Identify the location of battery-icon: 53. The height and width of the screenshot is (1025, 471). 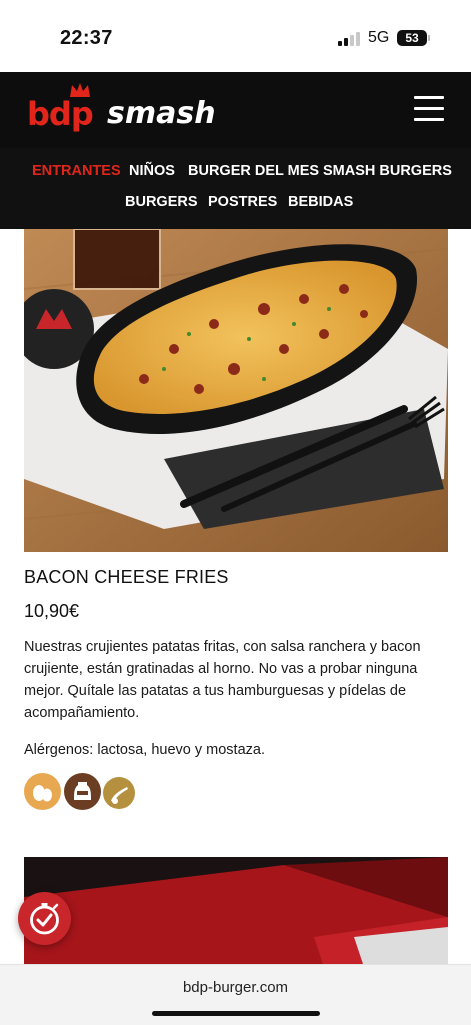
(412, 38).